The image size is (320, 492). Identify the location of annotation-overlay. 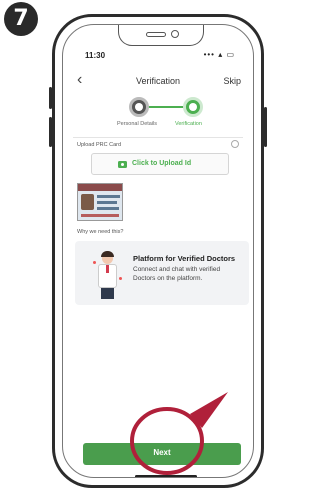
(179, 433).